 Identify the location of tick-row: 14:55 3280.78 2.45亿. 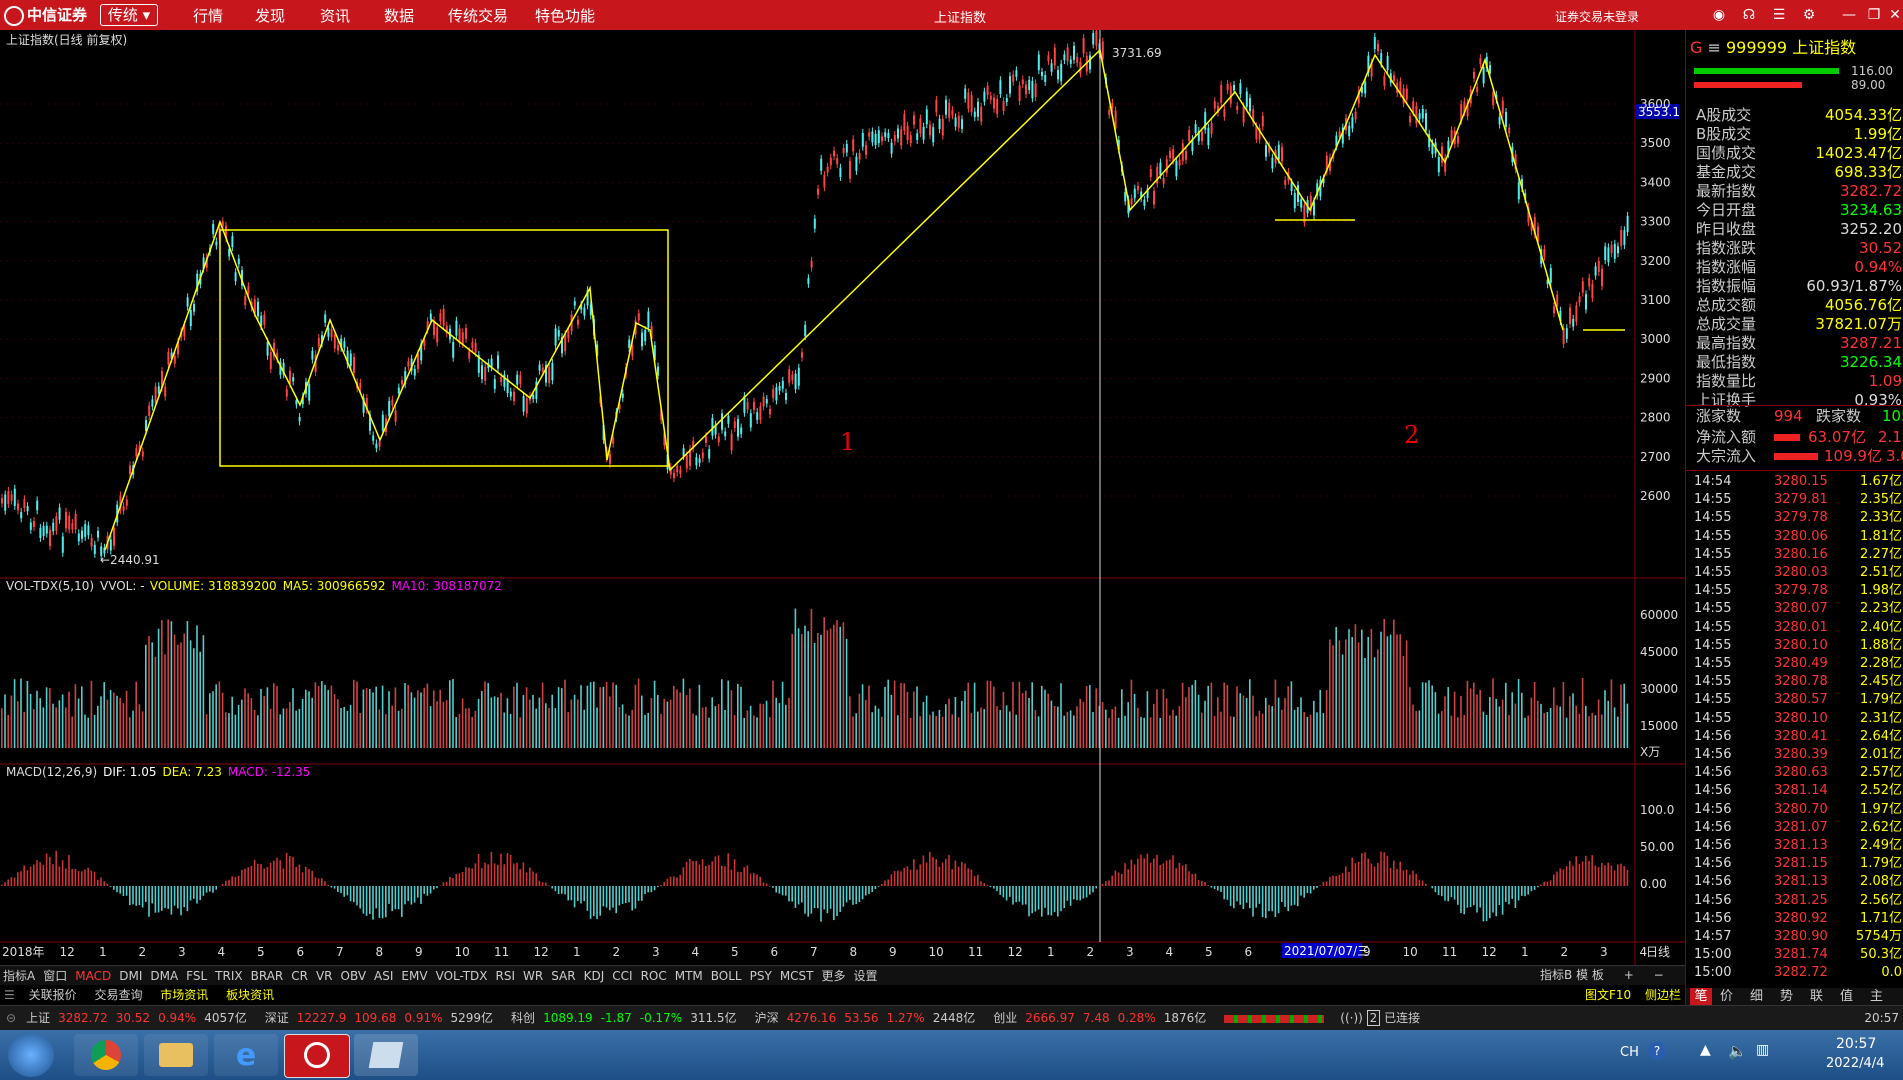
(1798, 682).